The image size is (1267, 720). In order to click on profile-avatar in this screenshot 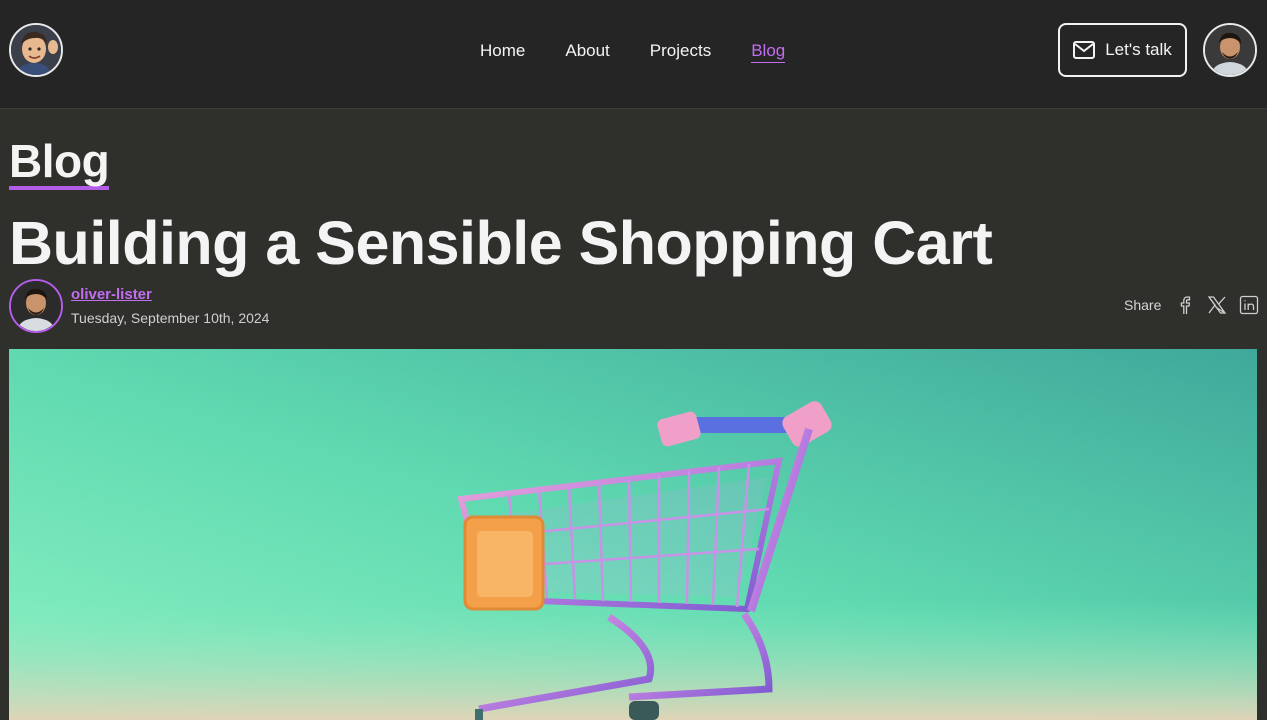, I will do `click(1230, 50)`.